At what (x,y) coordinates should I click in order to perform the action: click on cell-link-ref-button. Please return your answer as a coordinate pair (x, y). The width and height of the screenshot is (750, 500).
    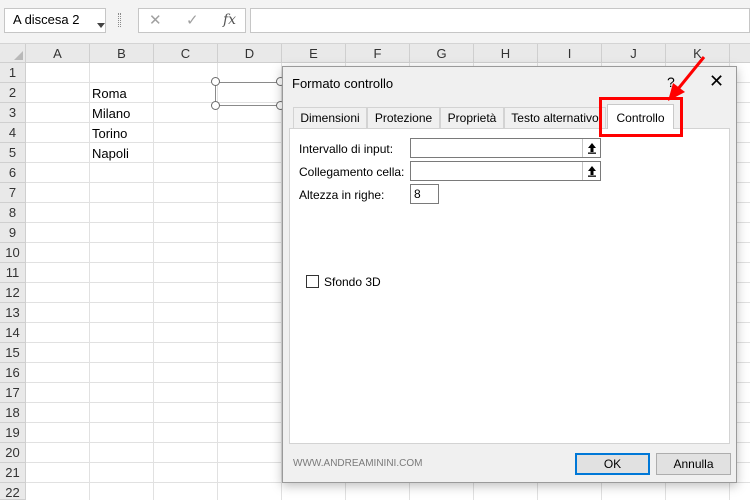
    Looking at the image, I should click on (591, 171).